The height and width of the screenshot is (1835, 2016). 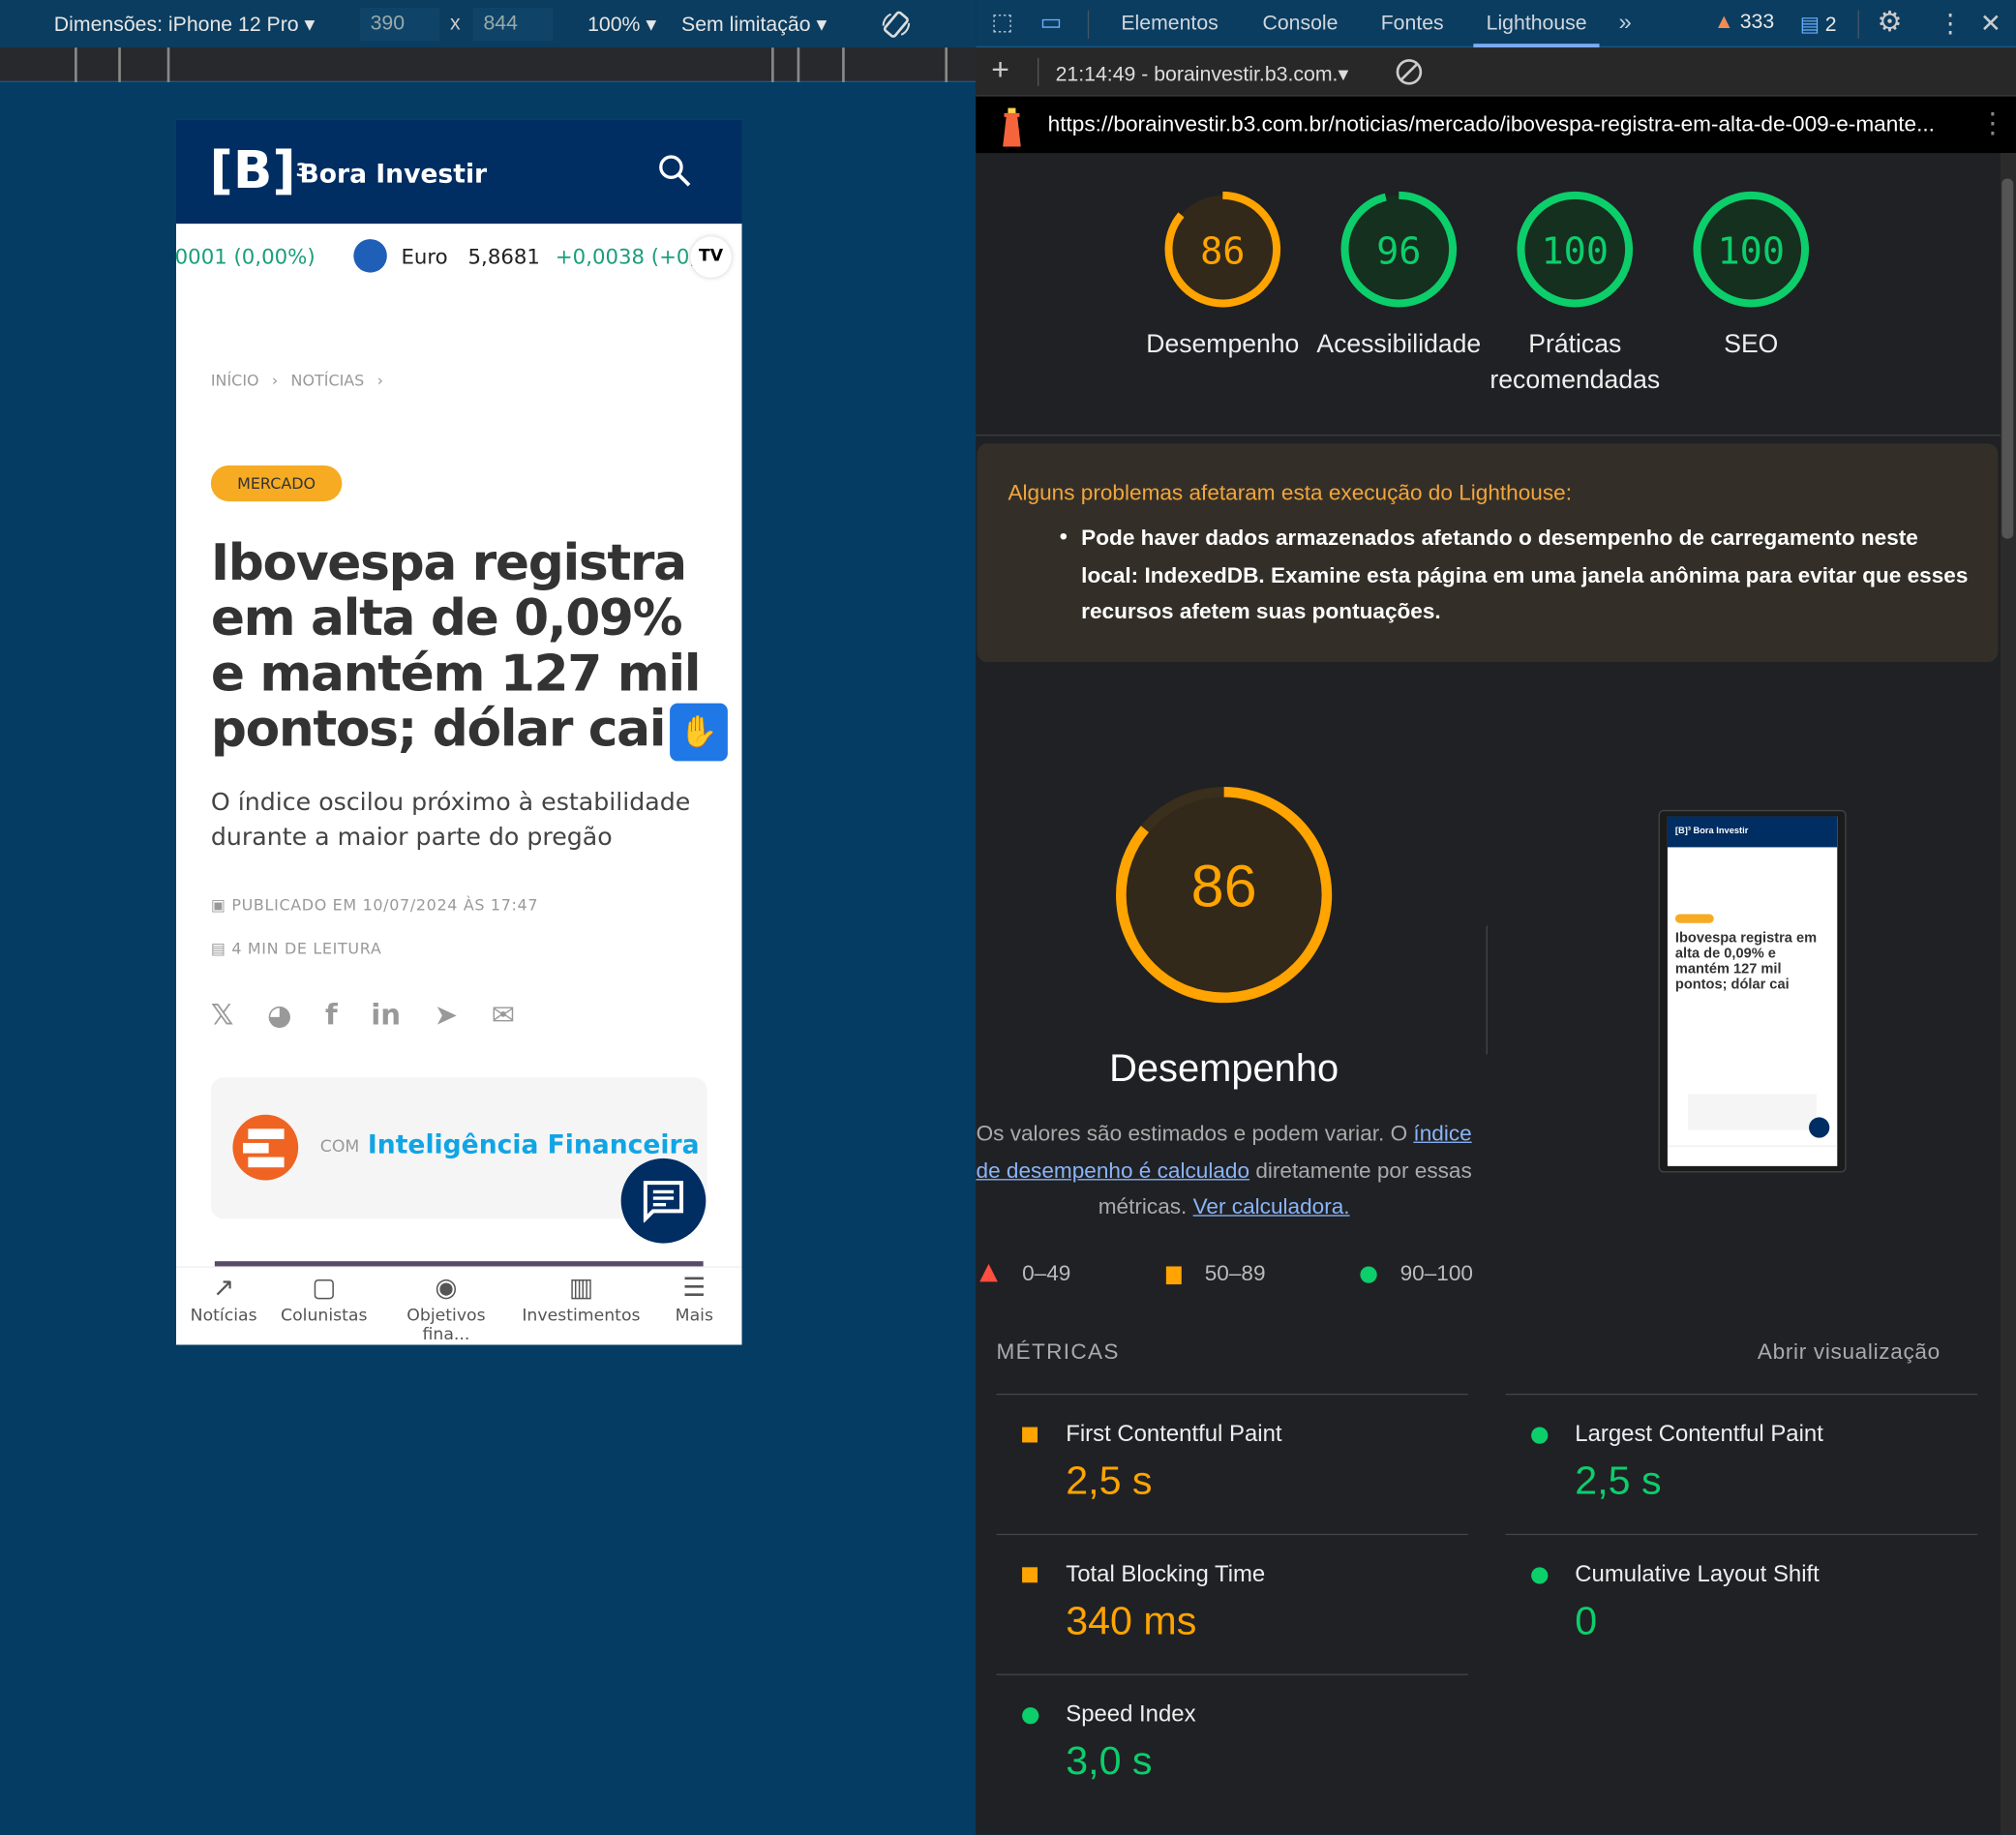 What do you see at coordinates (1236, 1275) in the screenshot?
I see `score-legend: 0–49 50–89 90–100` at bounding box center [1236, 1275].